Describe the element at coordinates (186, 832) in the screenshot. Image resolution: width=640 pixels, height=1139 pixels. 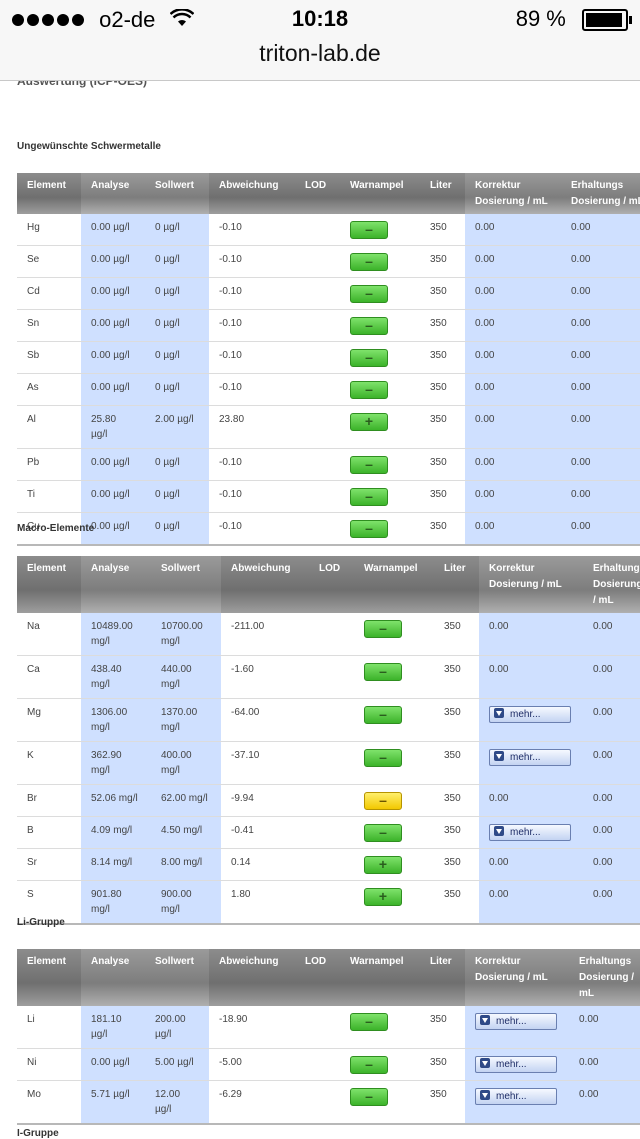
I see `cell-sollwert: 4.50 mg/l` at that location.